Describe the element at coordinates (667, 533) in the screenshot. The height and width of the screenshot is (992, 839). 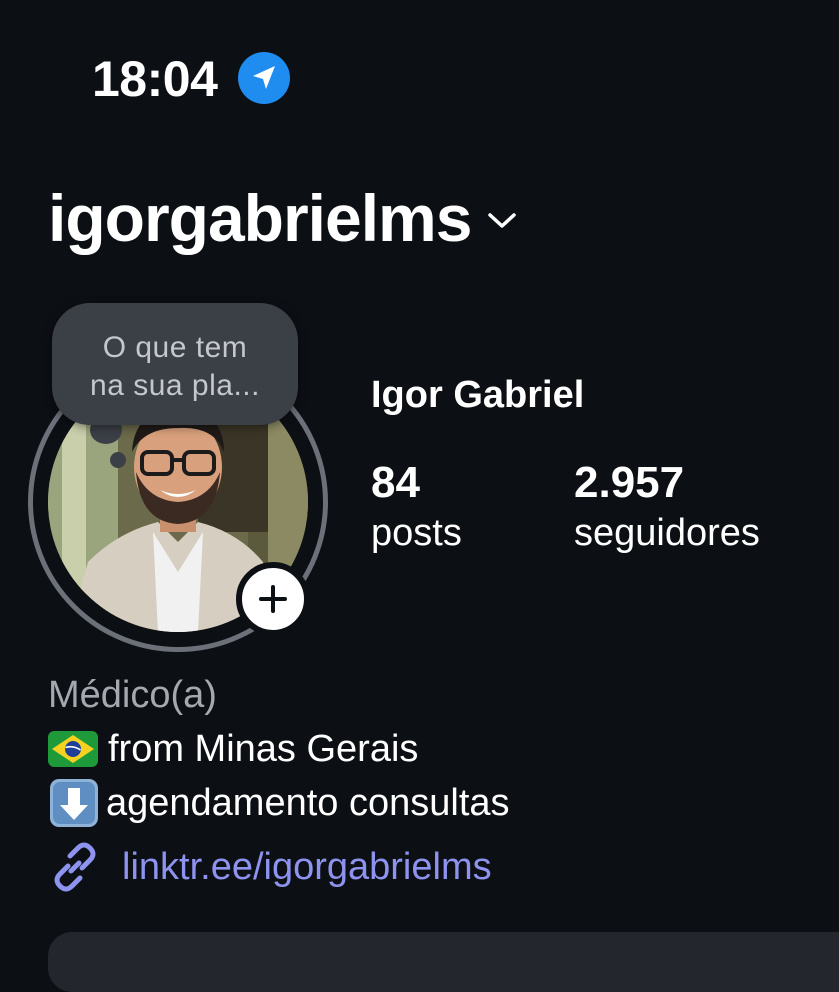
I see `followers-label: seguidores` at that location.